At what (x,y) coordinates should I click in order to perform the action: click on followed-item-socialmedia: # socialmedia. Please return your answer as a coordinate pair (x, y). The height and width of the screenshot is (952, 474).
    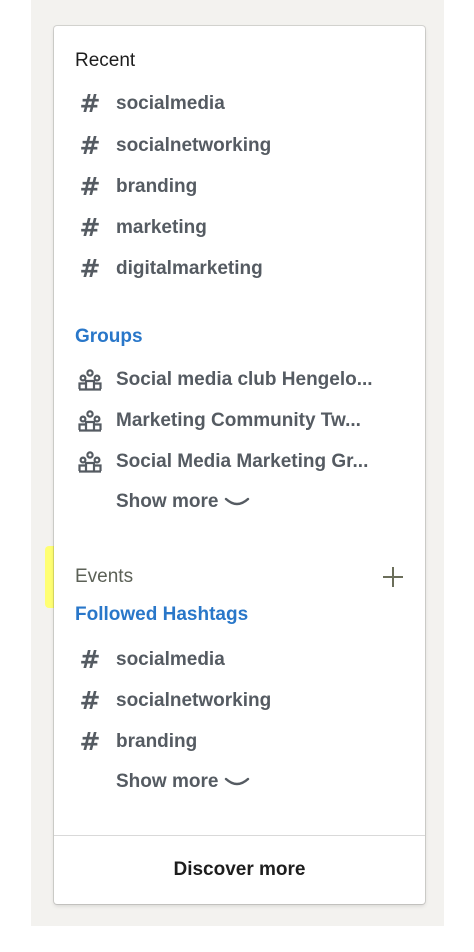
    Looking at the image, I should click on (245, 660).